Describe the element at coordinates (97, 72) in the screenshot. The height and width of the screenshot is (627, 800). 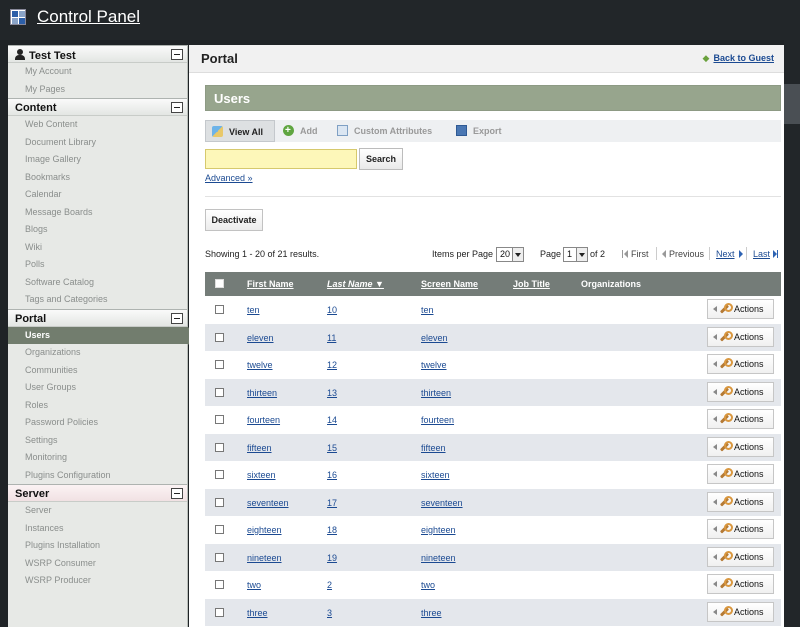
I see `sidebar-item-my-account: My Account` at that location.